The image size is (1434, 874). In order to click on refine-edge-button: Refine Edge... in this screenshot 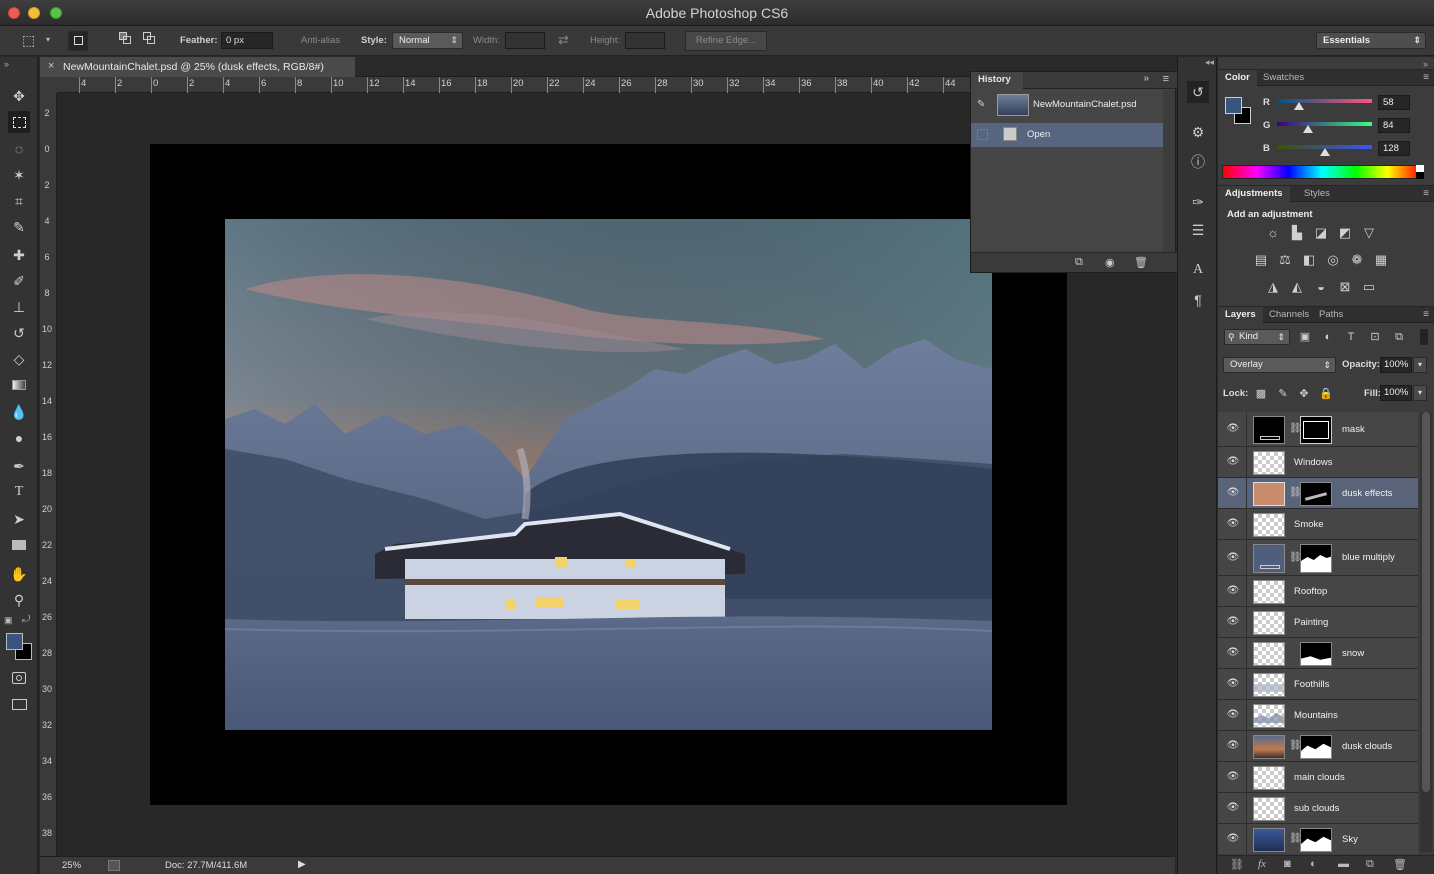, I will do `click(726, 41)`.